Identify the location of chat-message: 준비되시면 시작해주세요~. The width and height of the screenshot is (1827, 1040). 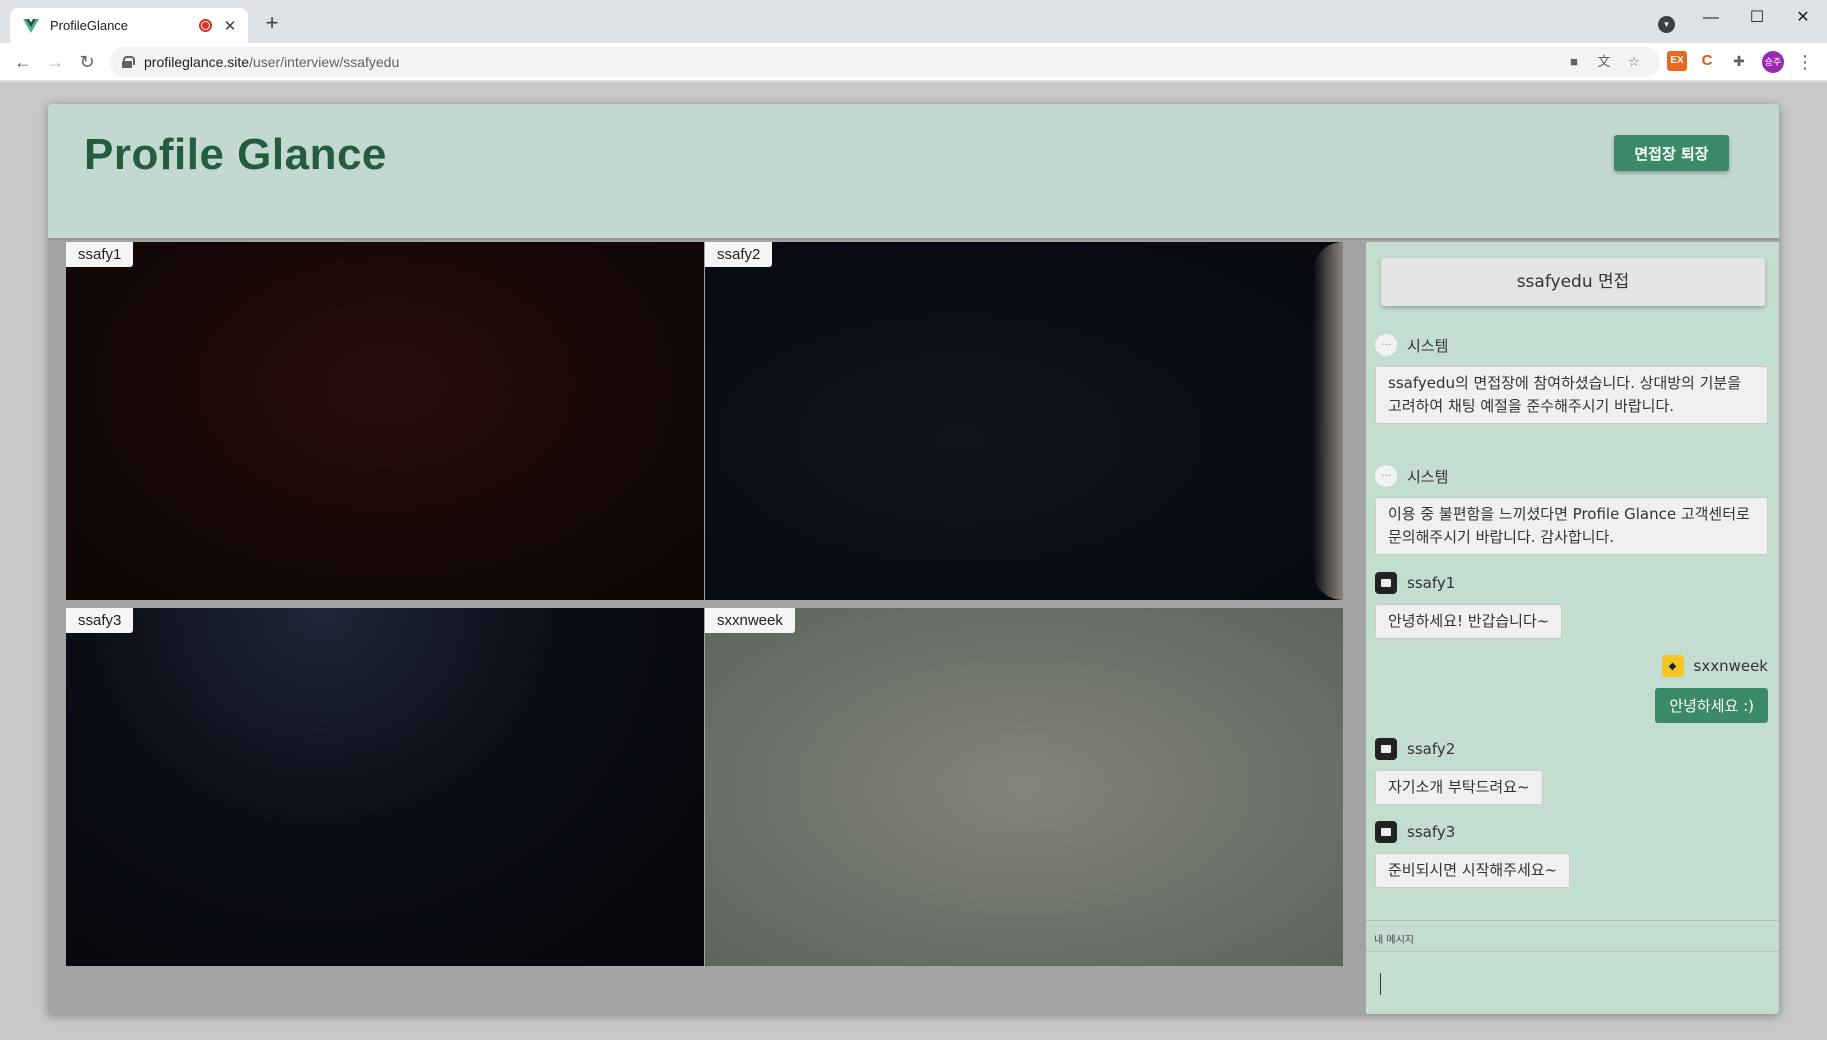
(1473, 870).